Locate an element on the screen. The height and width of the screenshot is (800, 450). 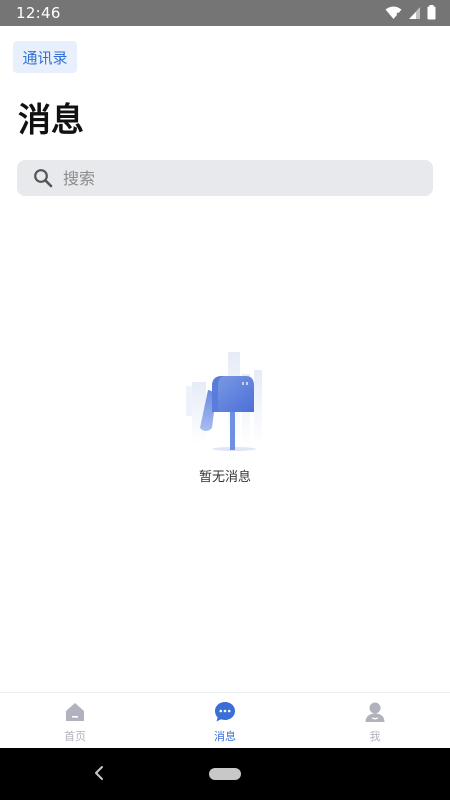
bottom-tab-bar: 首页 消息 我 is located at coordinates (225, 720).